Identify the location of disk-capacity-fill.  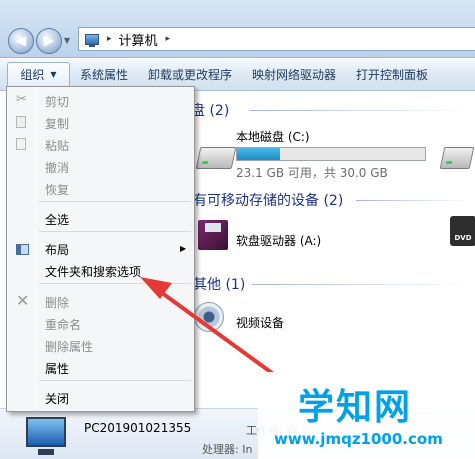
(259, 154).